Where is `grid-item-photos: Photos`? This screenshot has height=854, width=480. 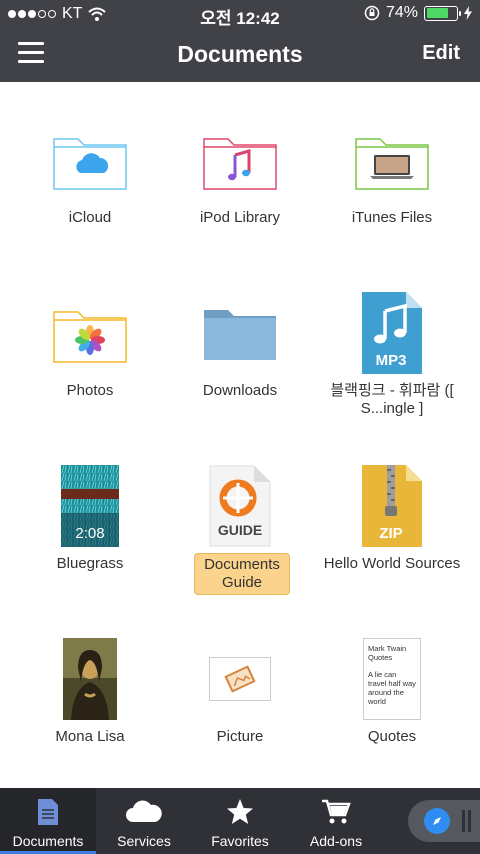
grid-item-photos: Photos is located at coordinates (90, 335).